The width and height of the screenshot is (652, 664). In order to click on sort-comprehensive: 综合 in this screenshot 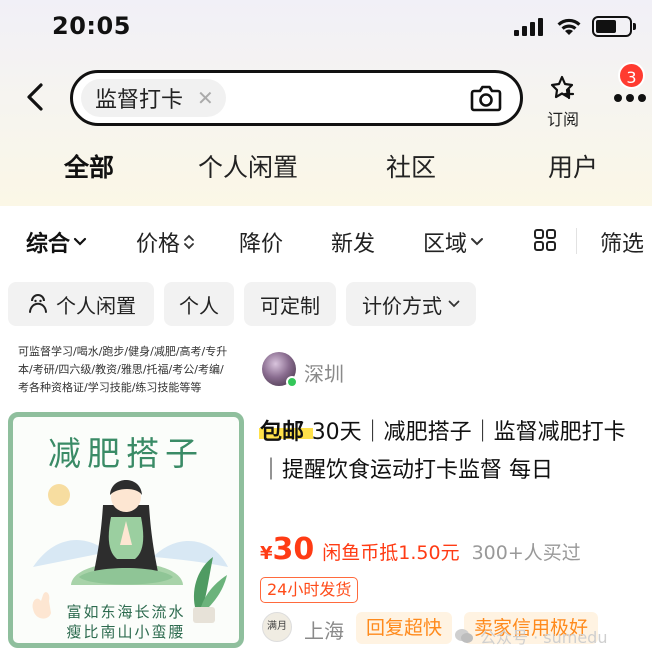, I will do `click(56, 242)`.